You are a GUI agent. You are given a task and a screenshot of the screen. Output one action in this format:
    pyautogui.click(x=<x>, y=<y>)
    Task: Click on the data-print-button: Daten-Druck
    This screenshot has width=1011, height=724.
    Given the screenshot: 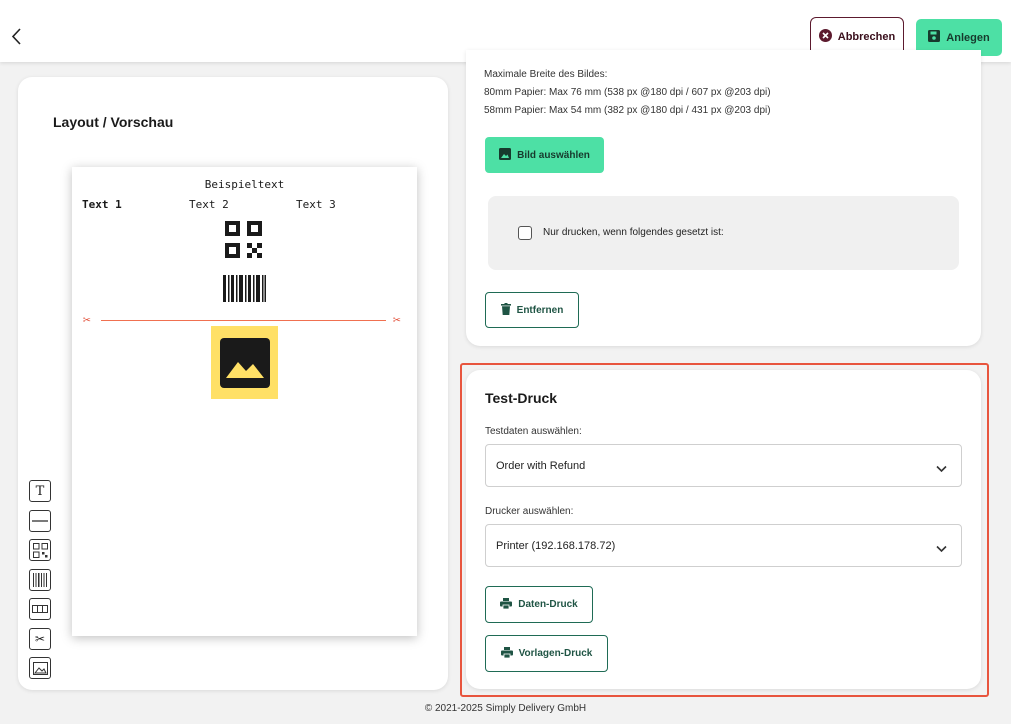 What is the action you would take?
    pyautogui.click(x=539, y=604)
    